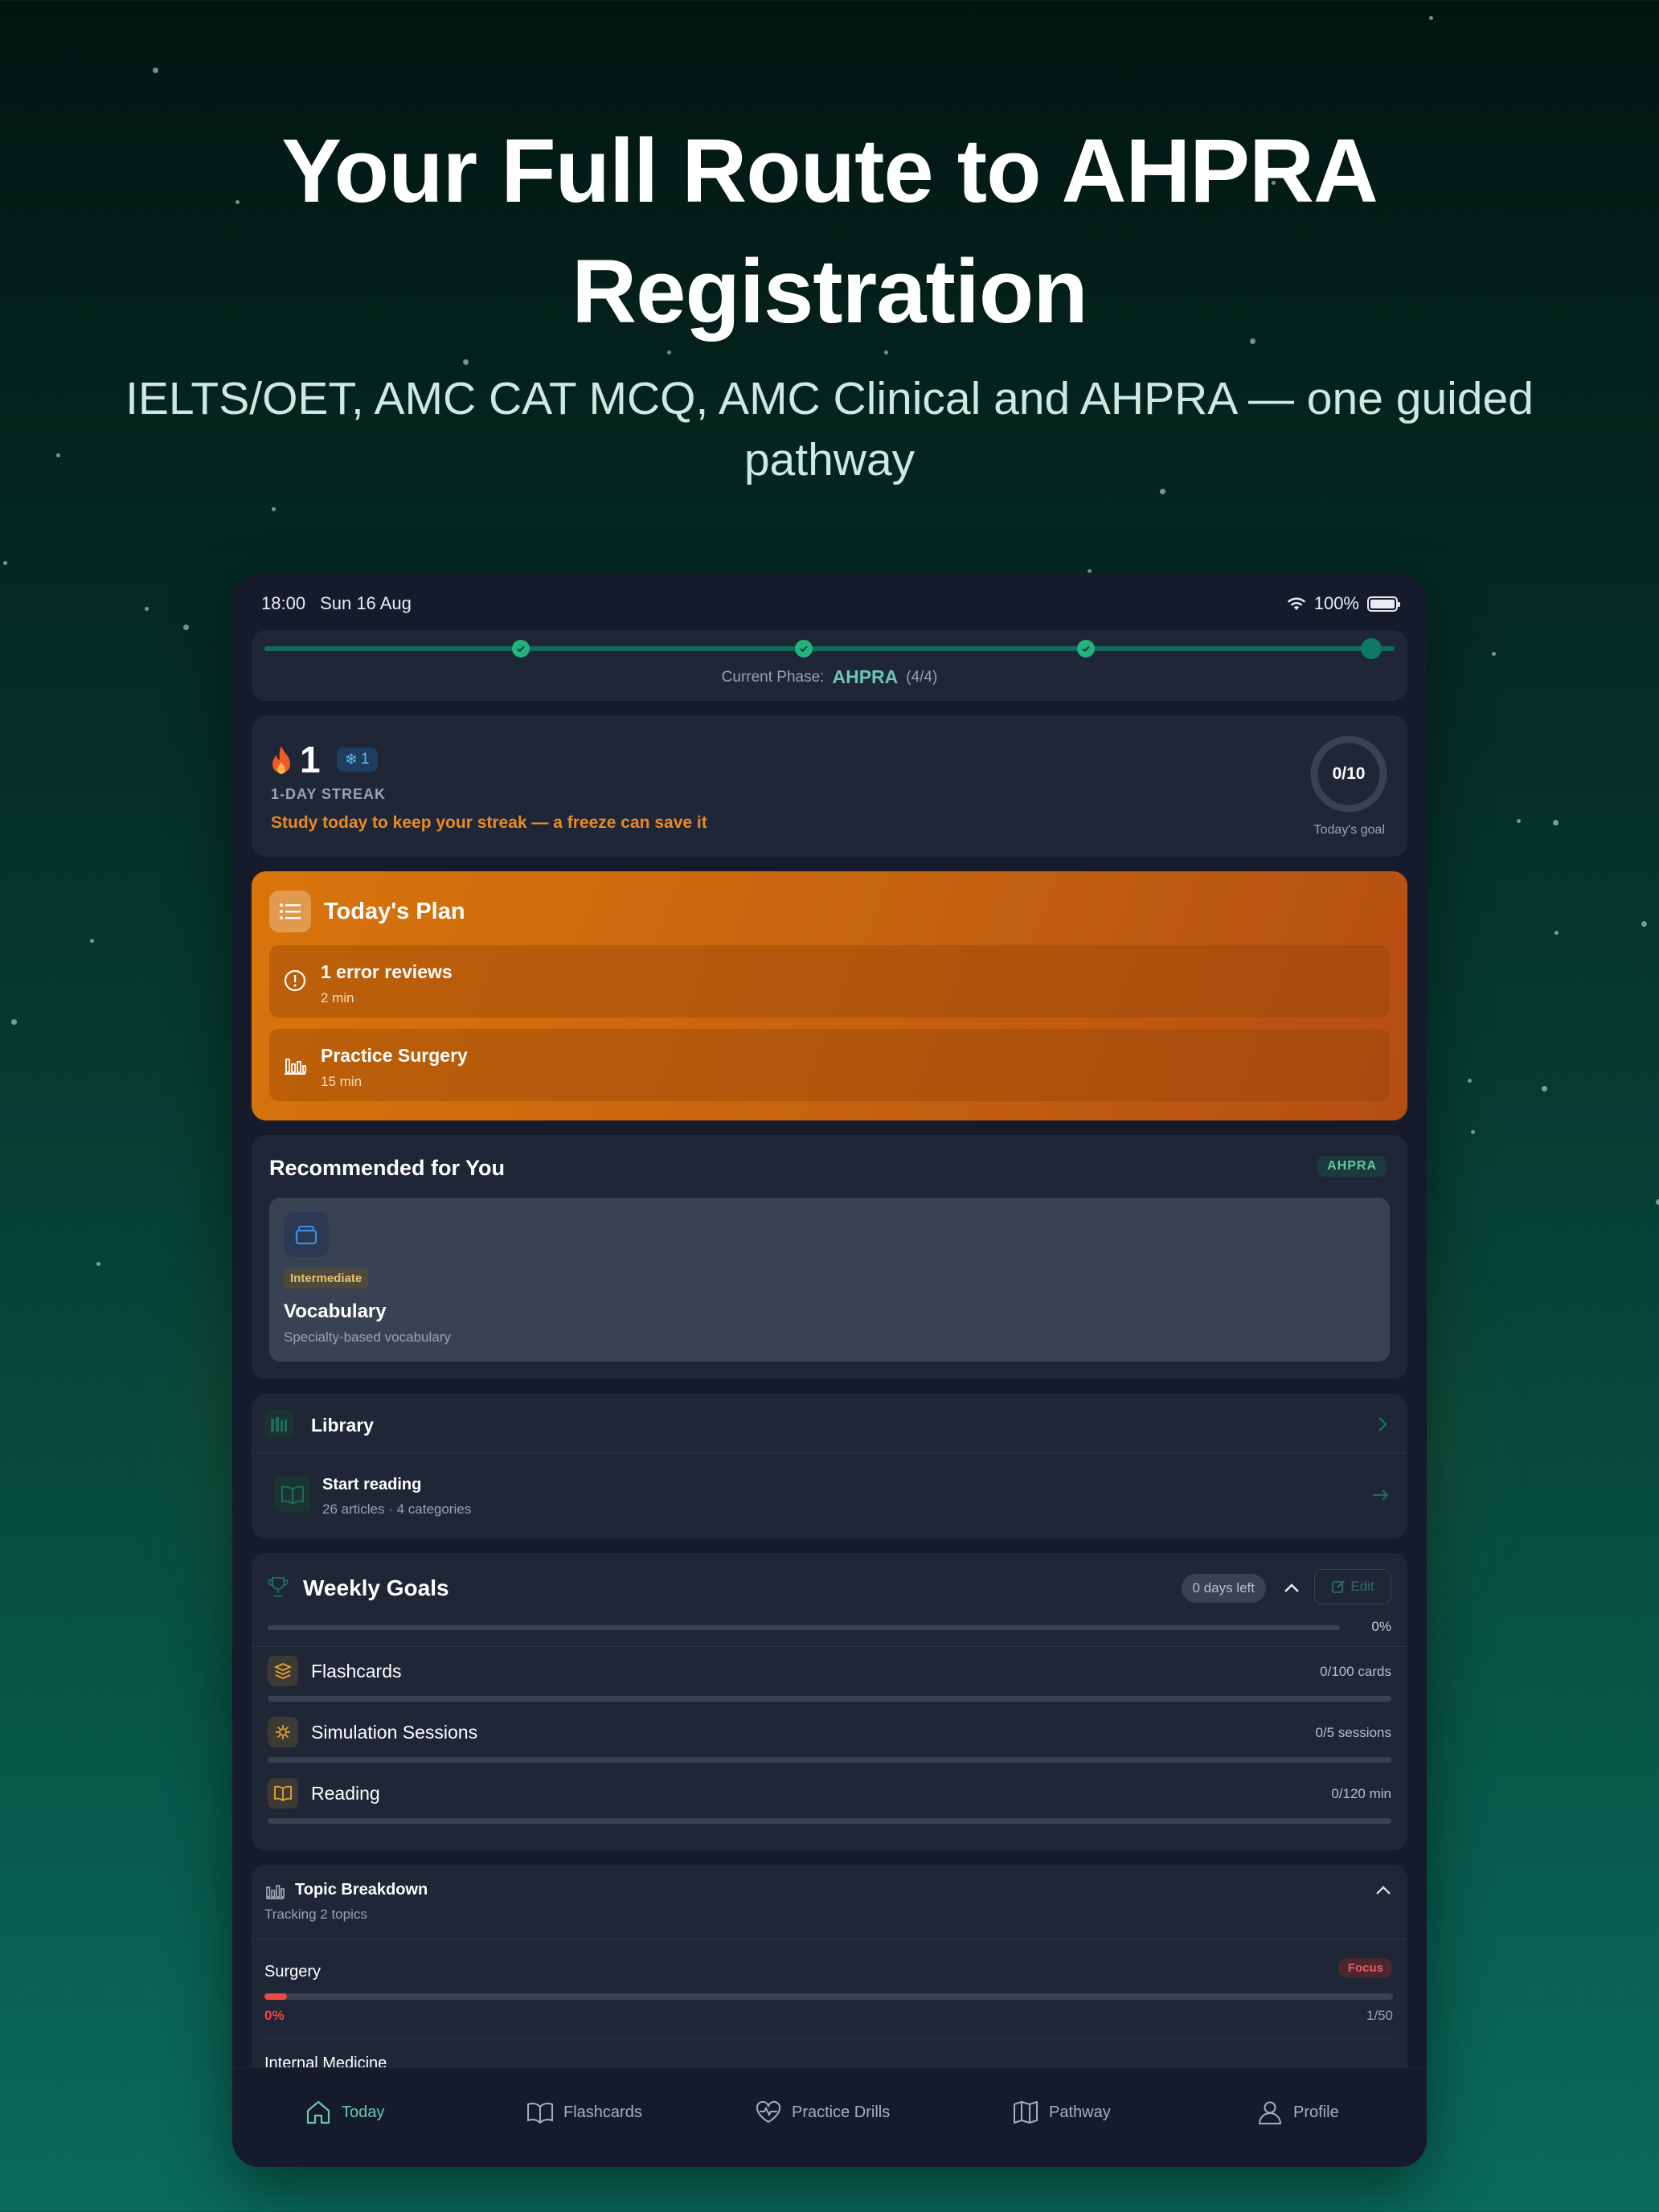  What do you see at coordinates (829, 1423) in the screenshot?
I see `library-header: Library` at bounding box center [829, 1423].